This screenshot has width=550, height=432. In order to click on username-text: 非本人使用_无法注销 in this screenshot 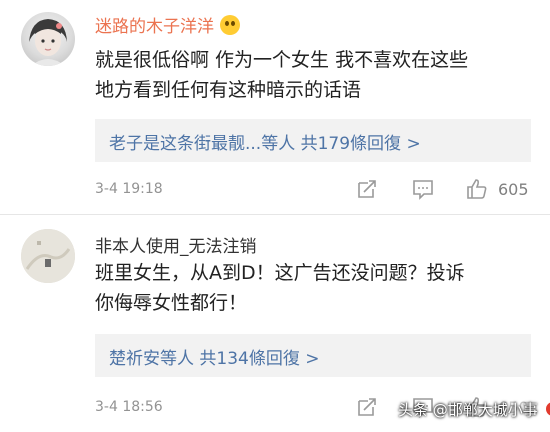, I will do `click(176, 247)`.